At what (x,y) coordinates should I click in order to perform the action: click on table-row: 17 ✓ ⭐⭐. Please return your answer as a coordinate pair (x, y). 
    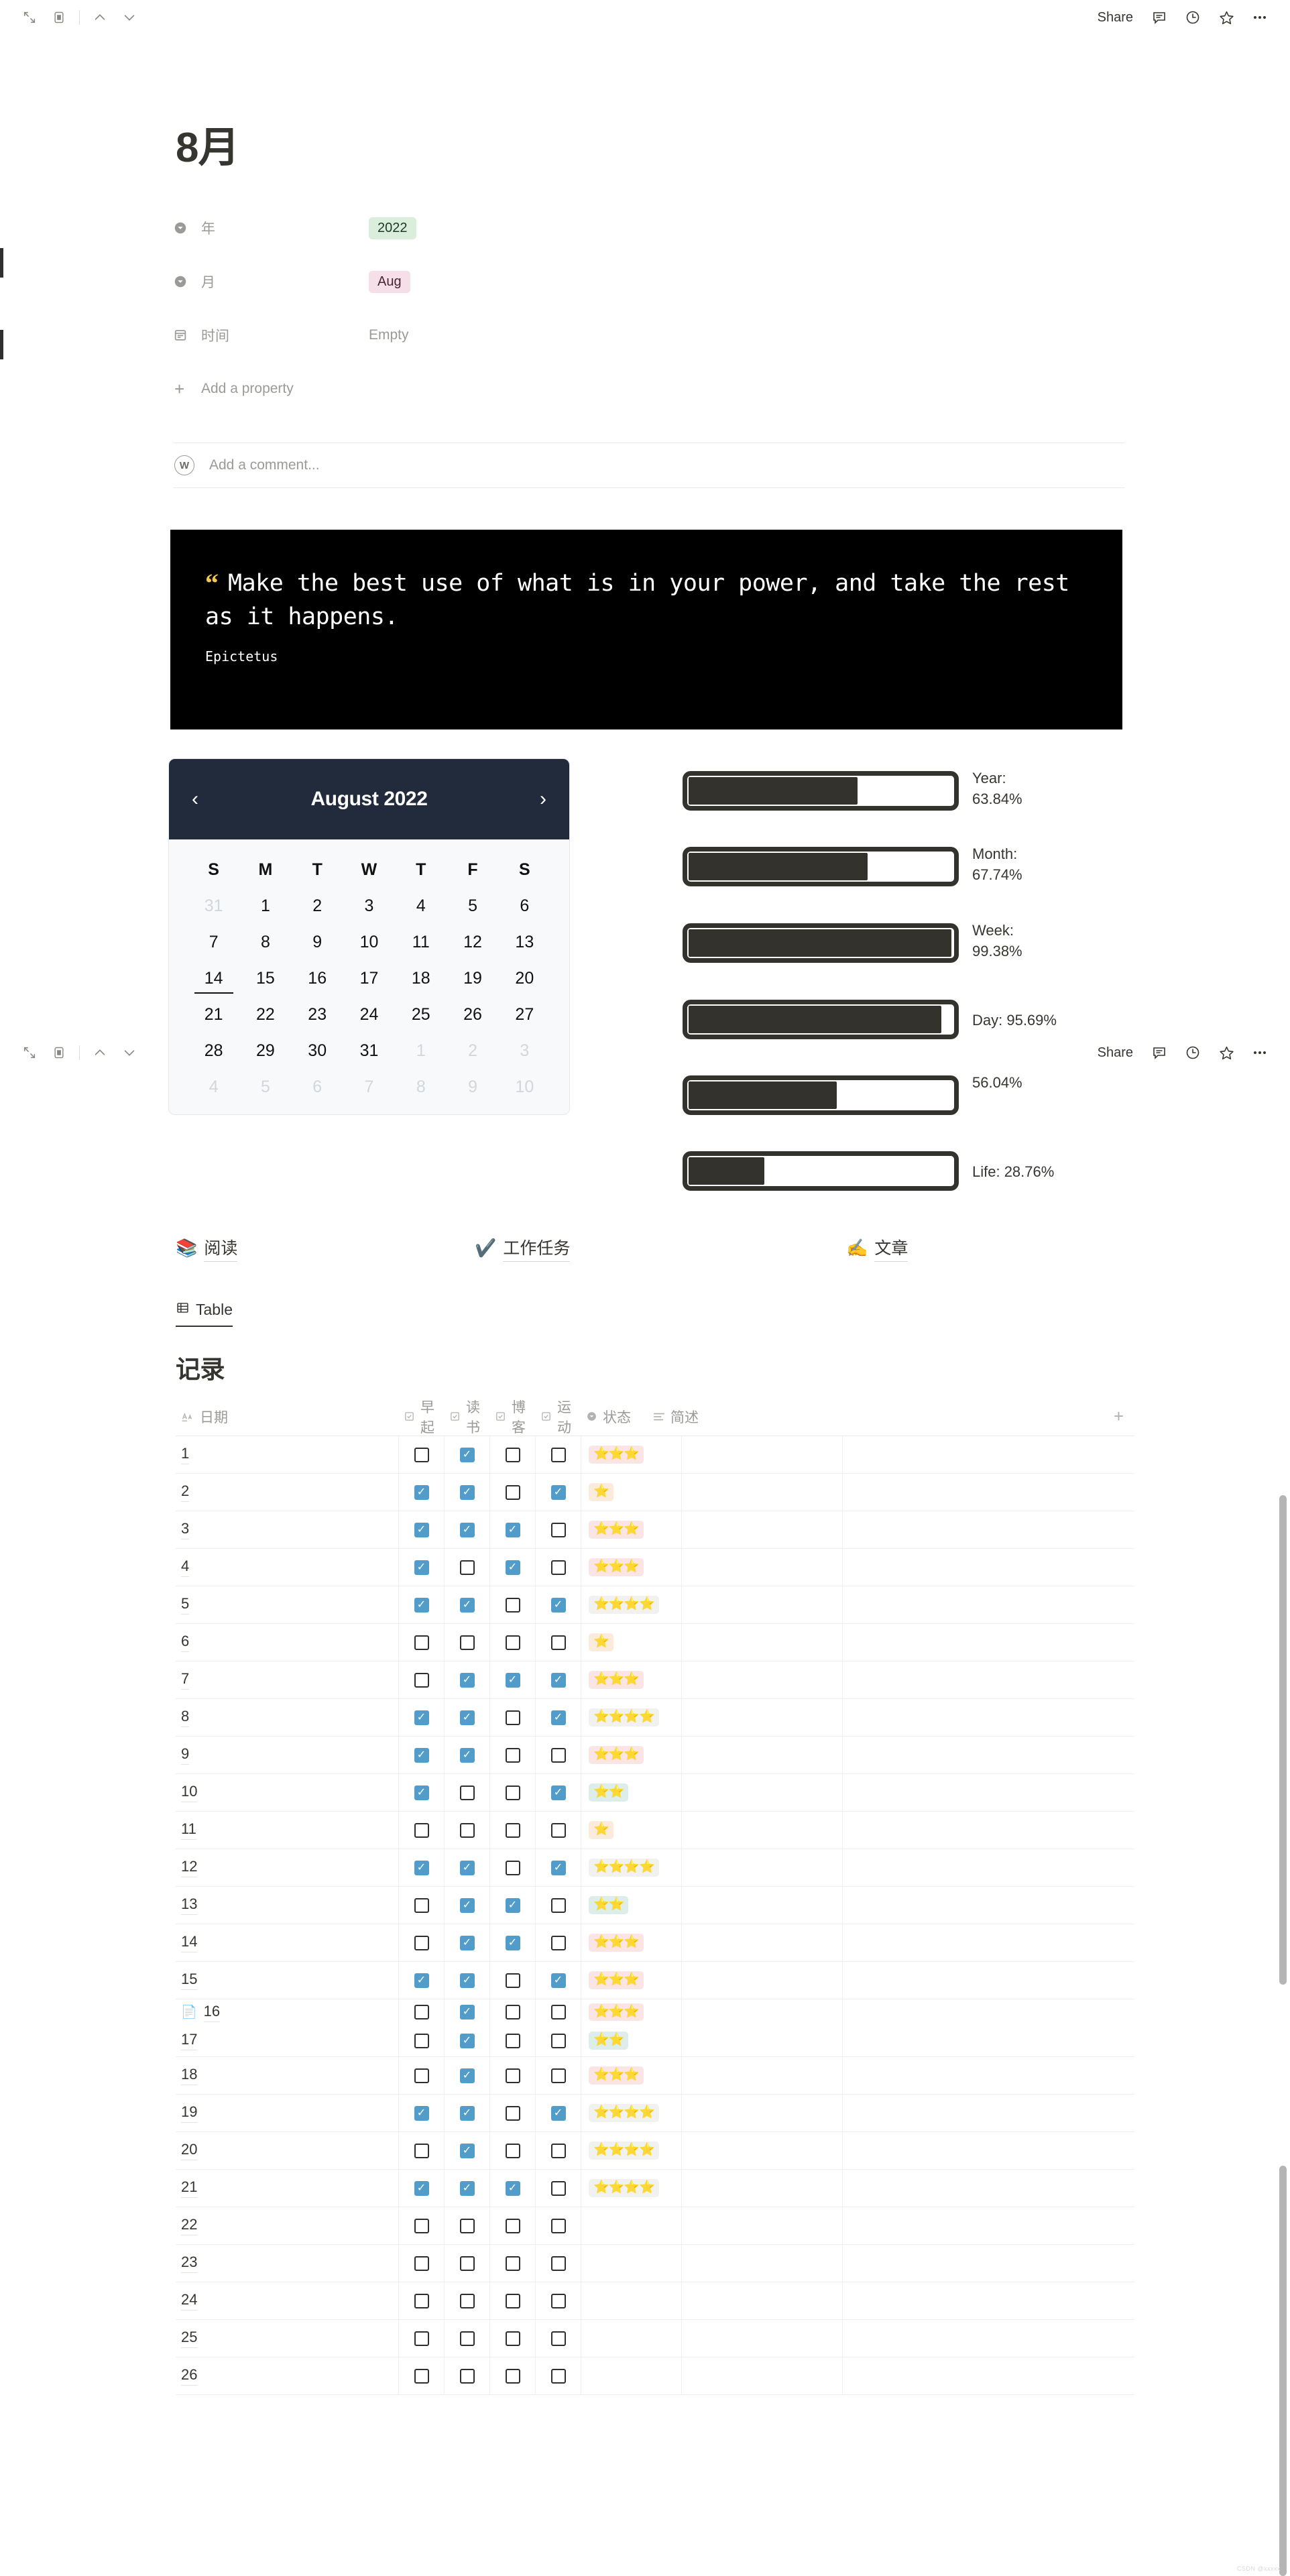
    Looking at the image, I should click on (655, 2041).